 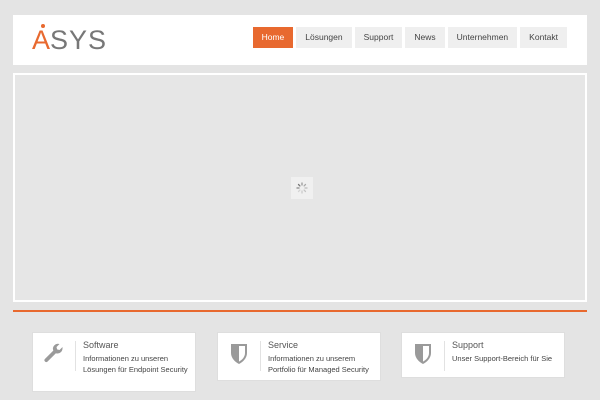 I want to click on accent-divider, so click(x=300, y=311).